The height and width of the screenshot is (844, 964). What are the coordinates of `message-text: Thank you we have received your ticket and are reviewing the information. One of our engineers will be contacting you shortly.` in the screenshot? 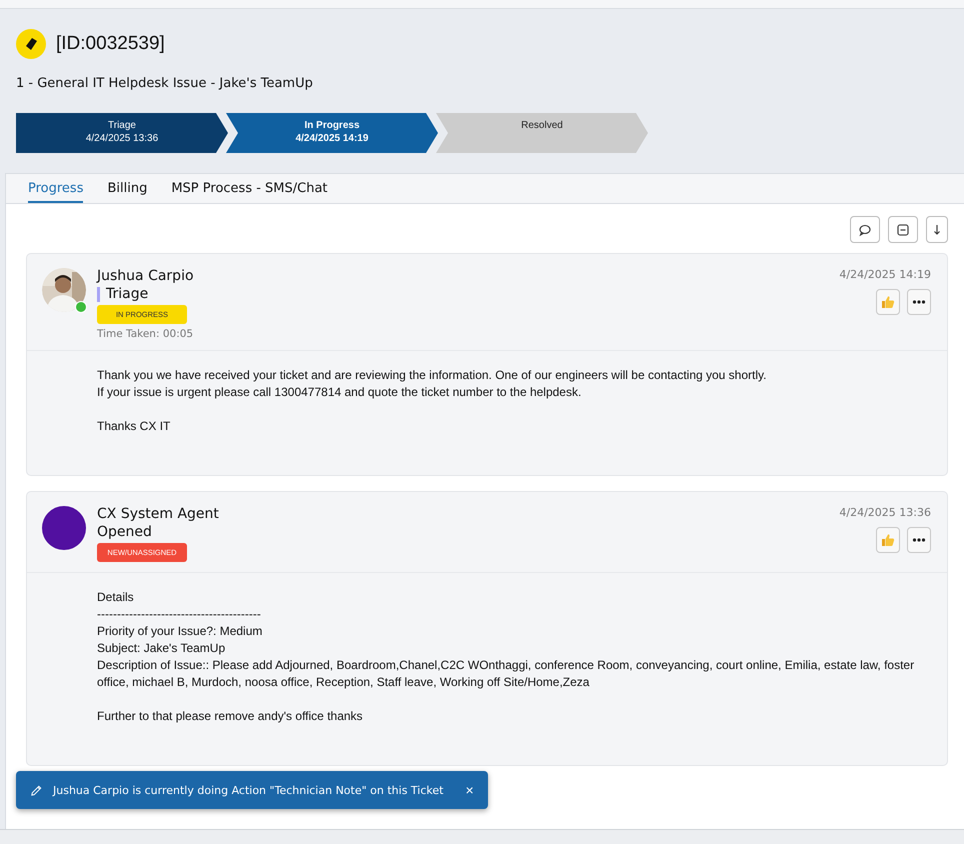 It's located at (432, 375).